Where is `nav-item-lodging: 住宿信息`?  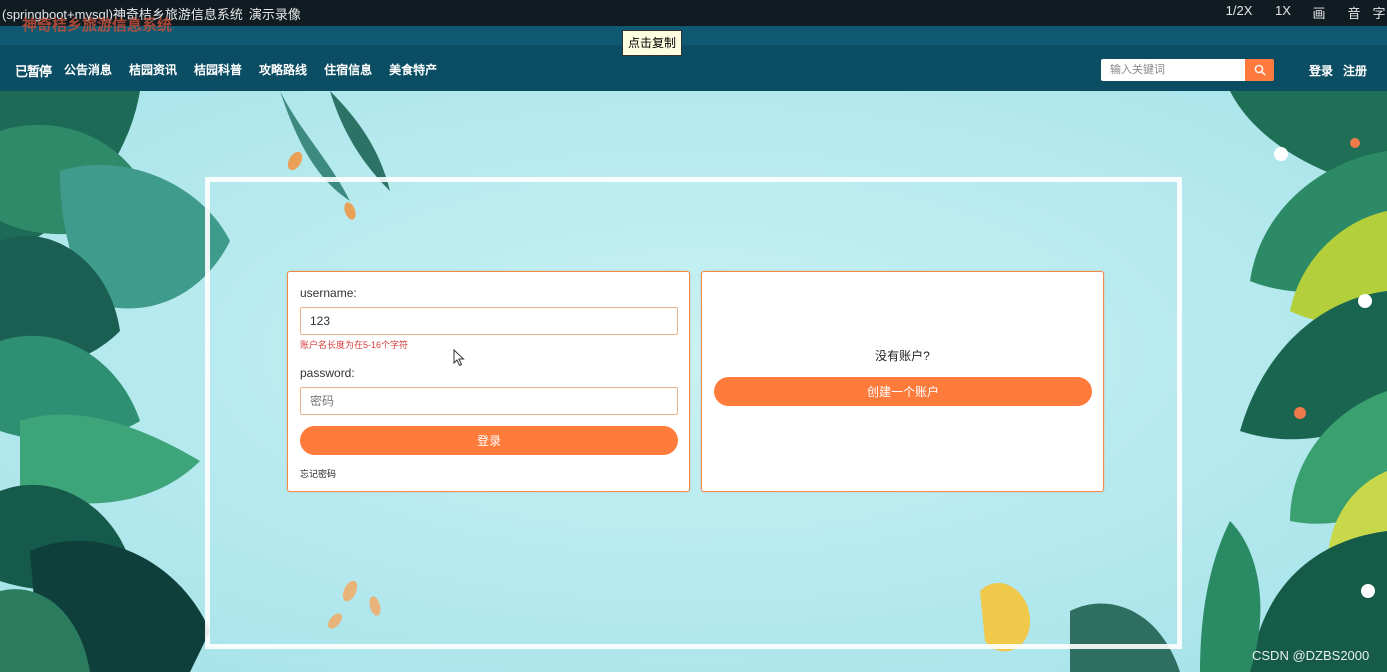
nav-item-lodging: 住宿信息 is located at coordinates (348, 69).